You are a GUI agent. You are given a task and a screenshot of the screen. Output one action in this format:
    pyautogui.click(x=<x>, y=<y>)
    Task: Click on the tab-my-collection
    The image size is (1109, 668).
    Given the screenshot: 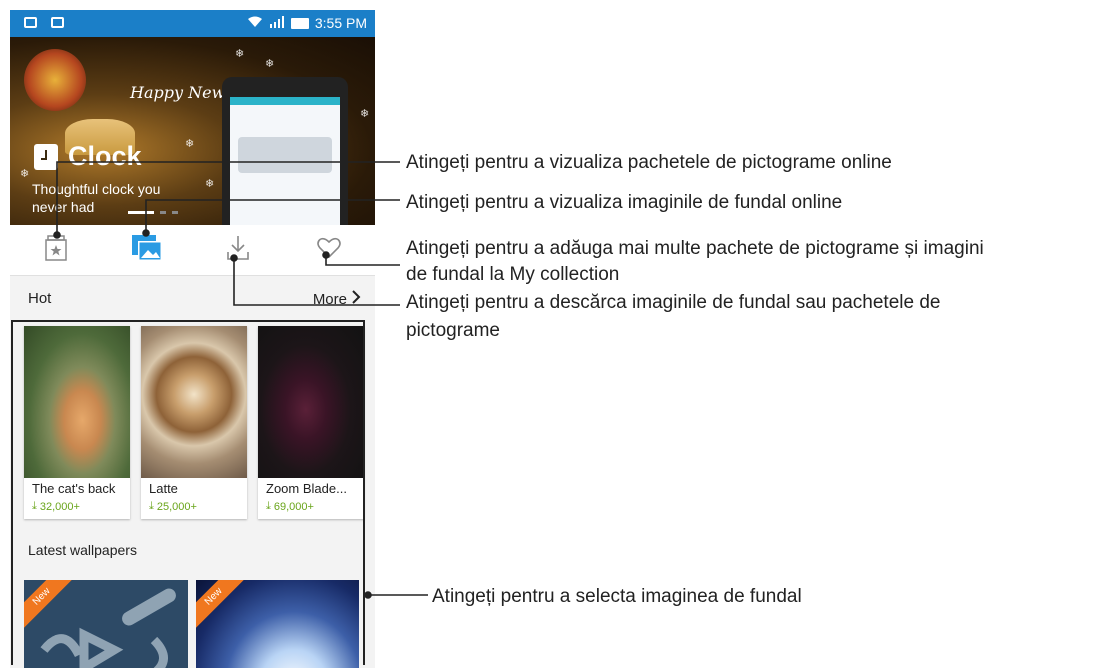 What is the action you would take?
    pyautogui.click(x=328, y=250)
    